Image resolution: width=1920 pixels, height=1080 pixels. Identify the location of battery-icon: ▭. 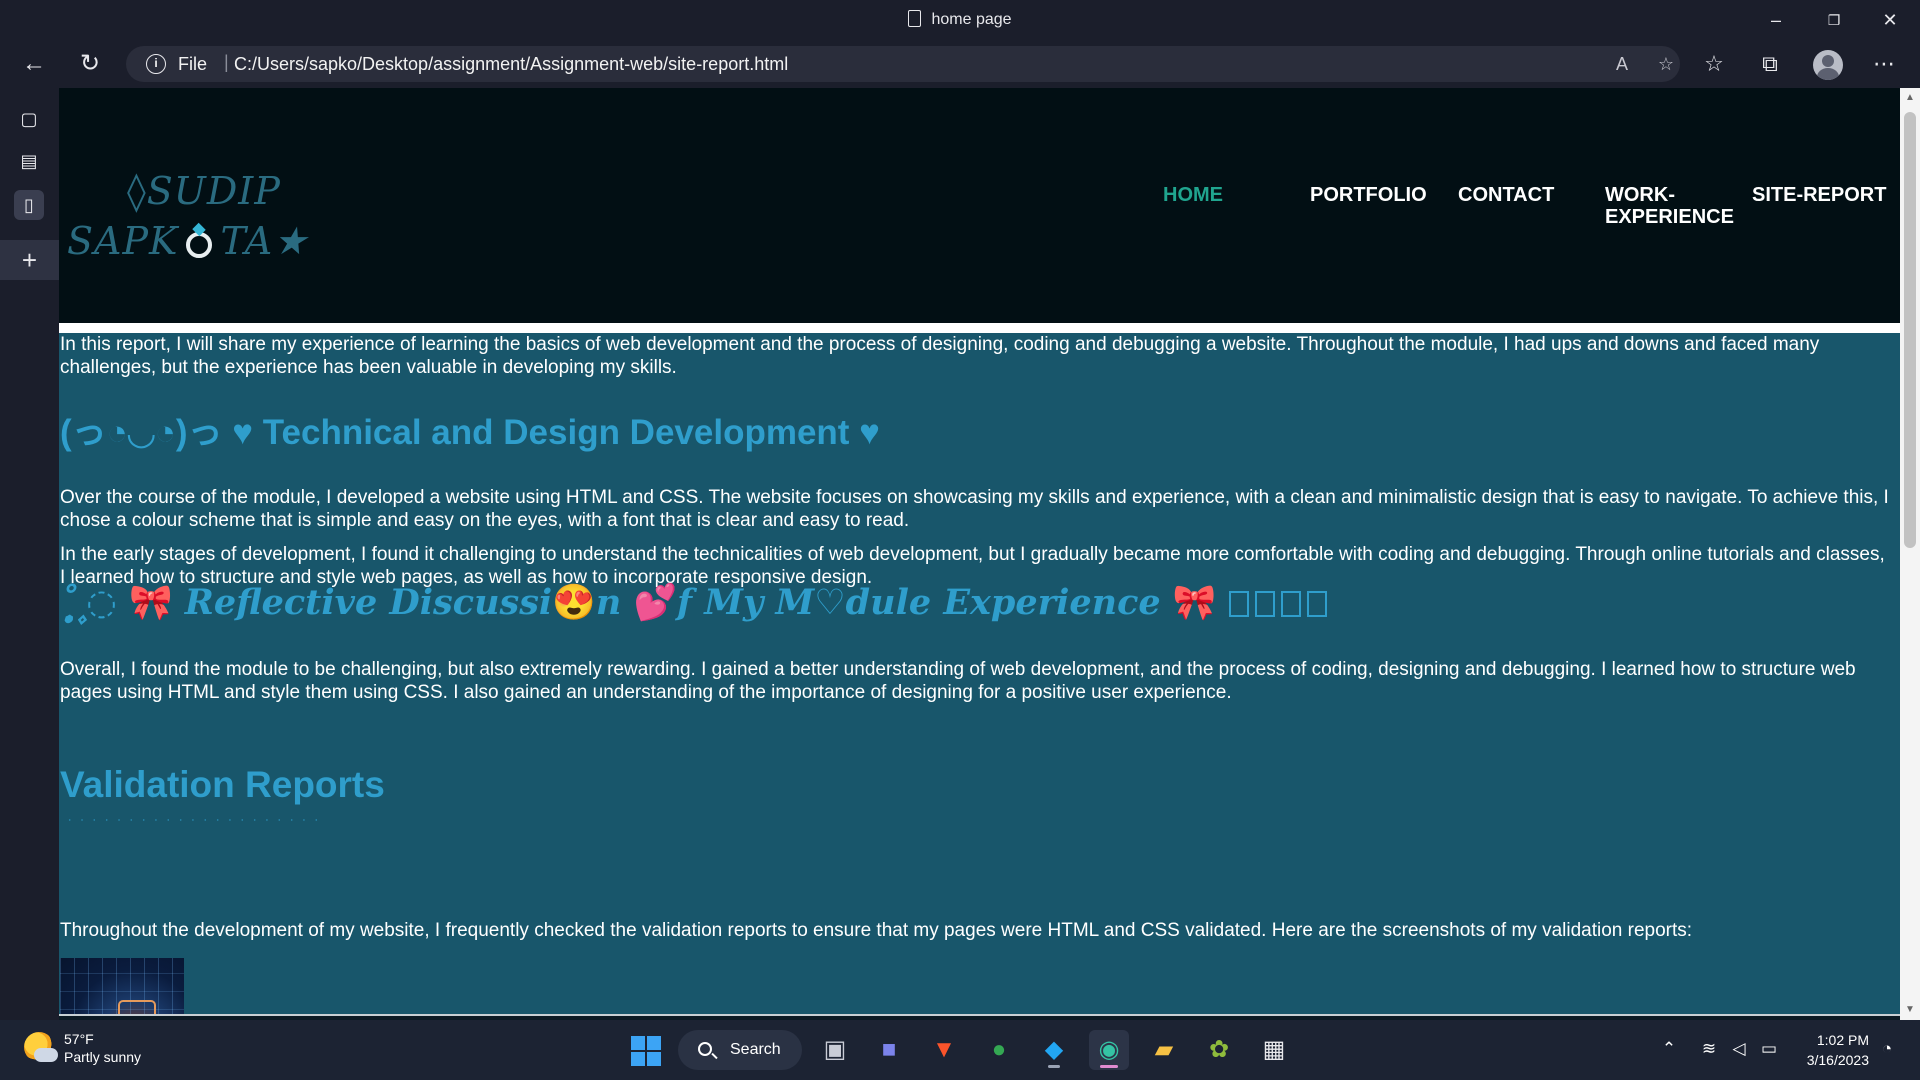
(1769, 1049).